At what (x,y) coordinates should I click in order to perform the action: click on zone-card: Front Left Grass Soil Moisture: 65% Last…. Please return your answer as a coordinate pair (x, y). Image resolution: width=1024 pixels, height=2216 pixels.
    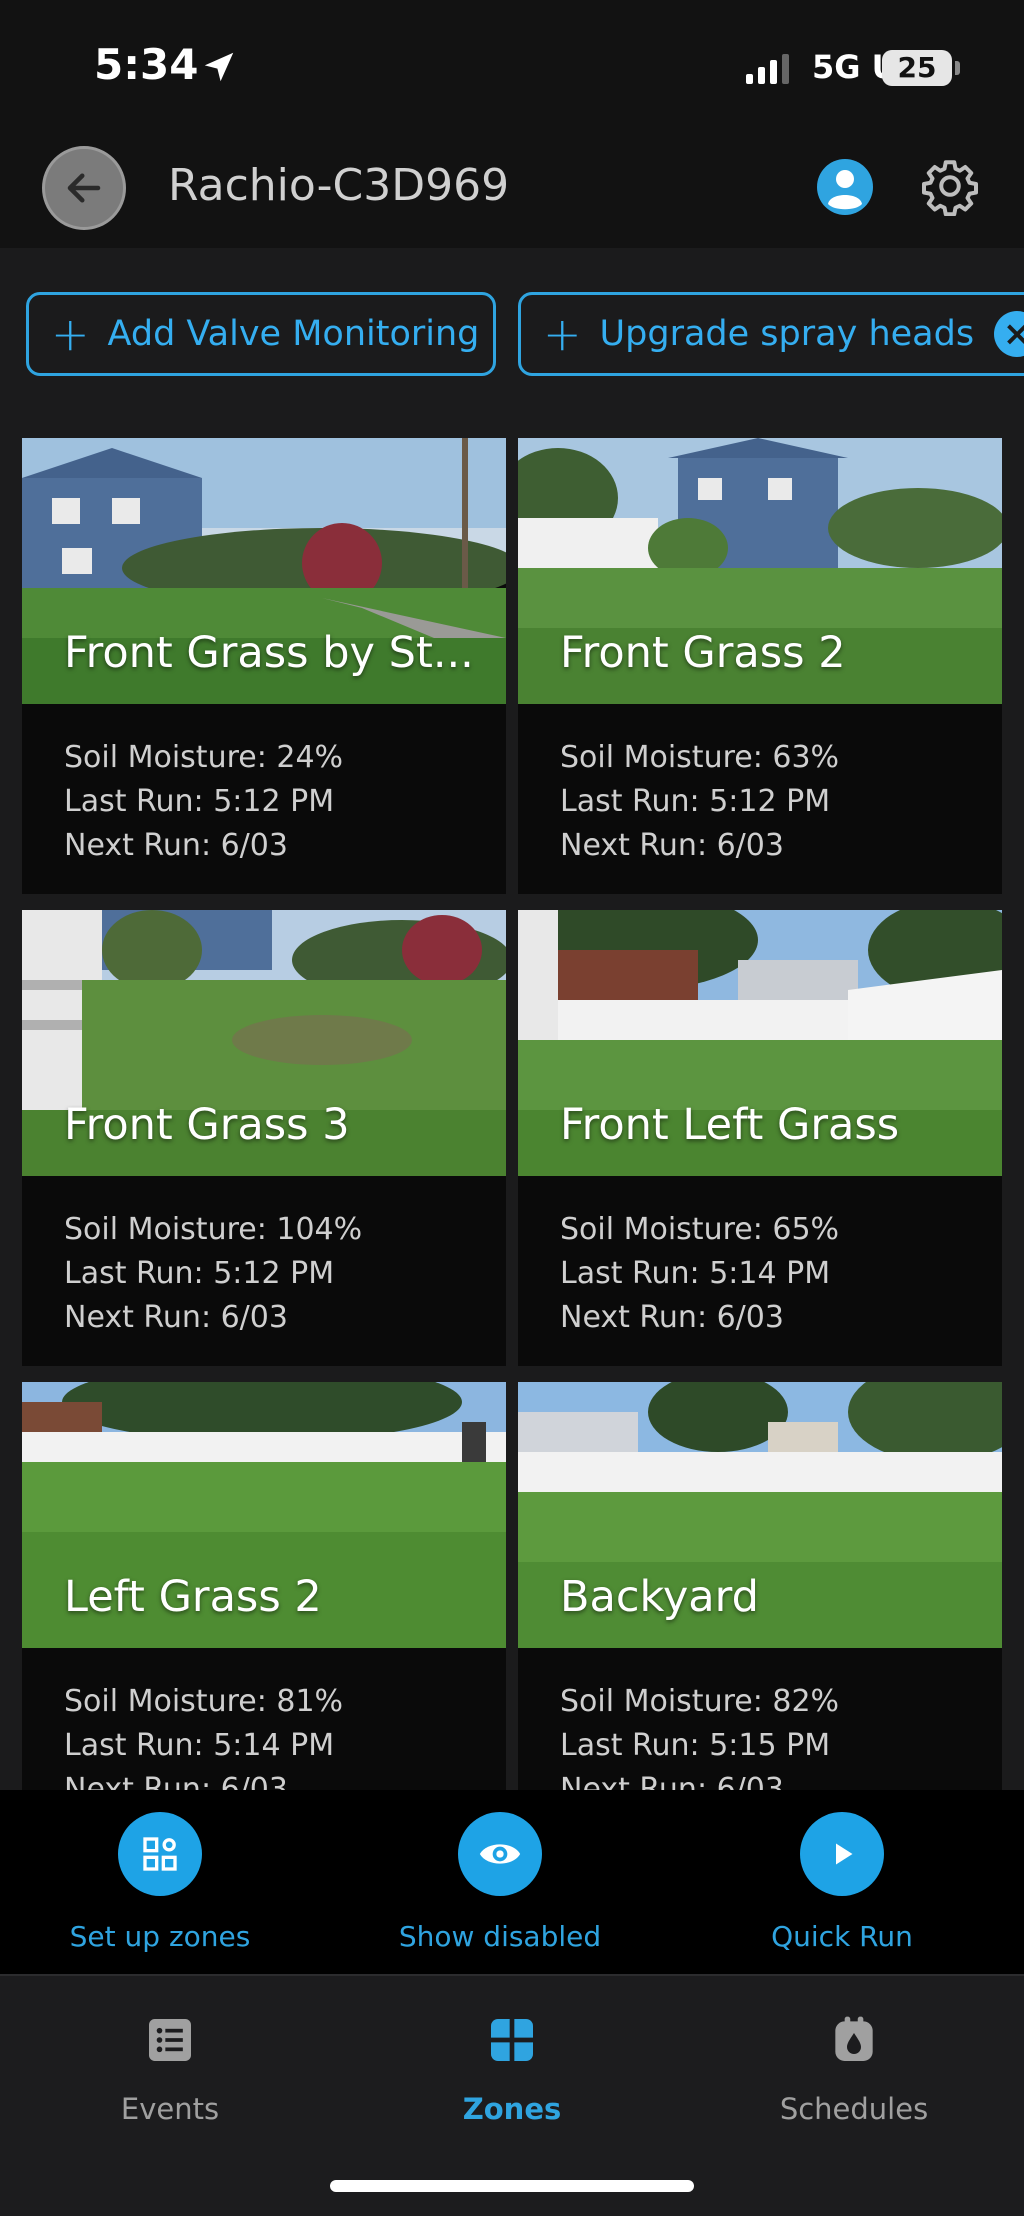
    Looking at the image, I should click on (760, 1138).